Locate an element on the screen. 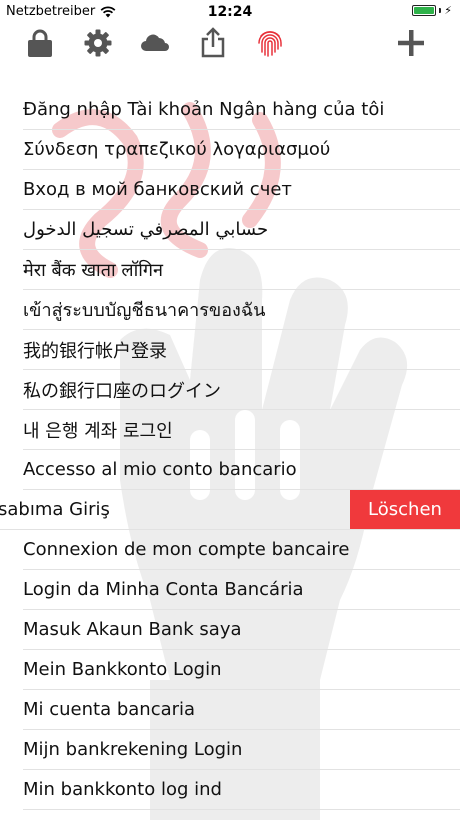 The width and height of the screenshot is (460, 820). list-item: Đăng nhập Tài khoản Ngân hàng của tôi is located at coordinates (241, 110).